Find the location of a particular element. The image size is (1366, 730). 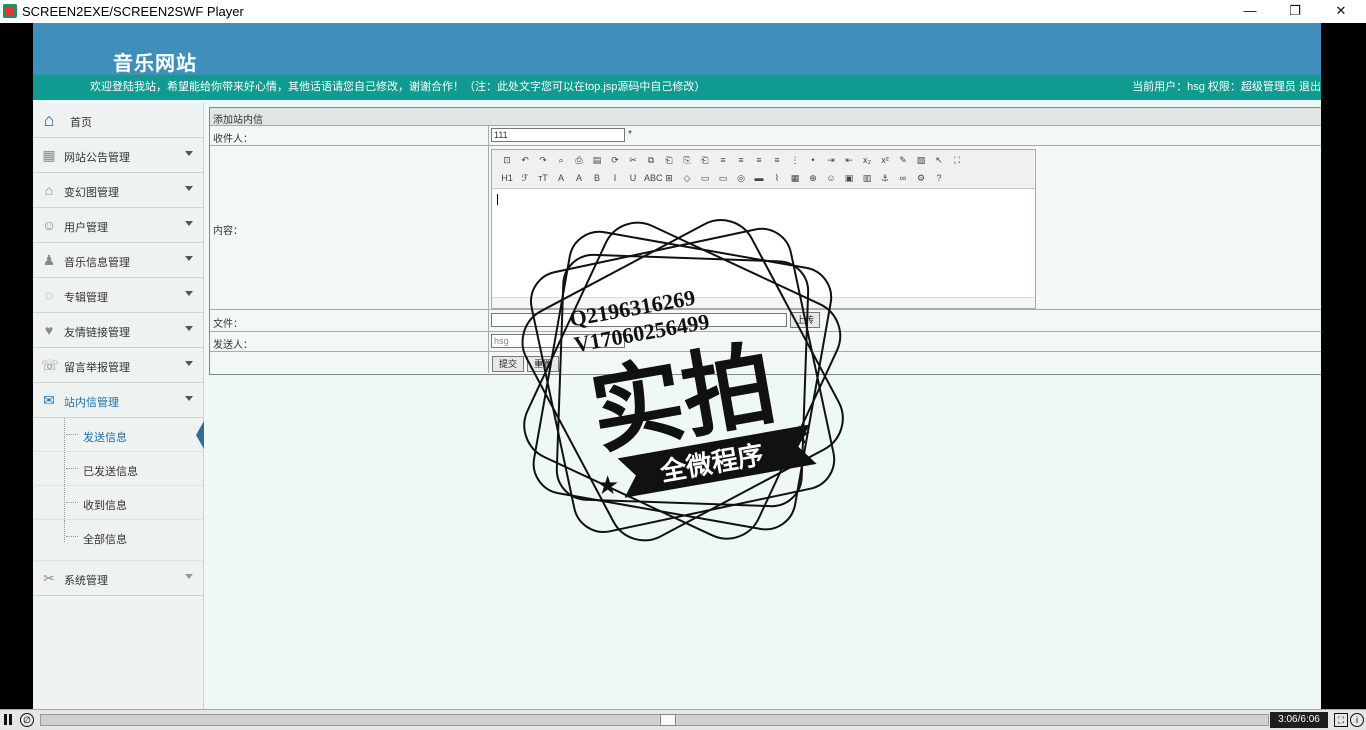

sidebar-item-label: 首页 is located at coordinates (81, 123).